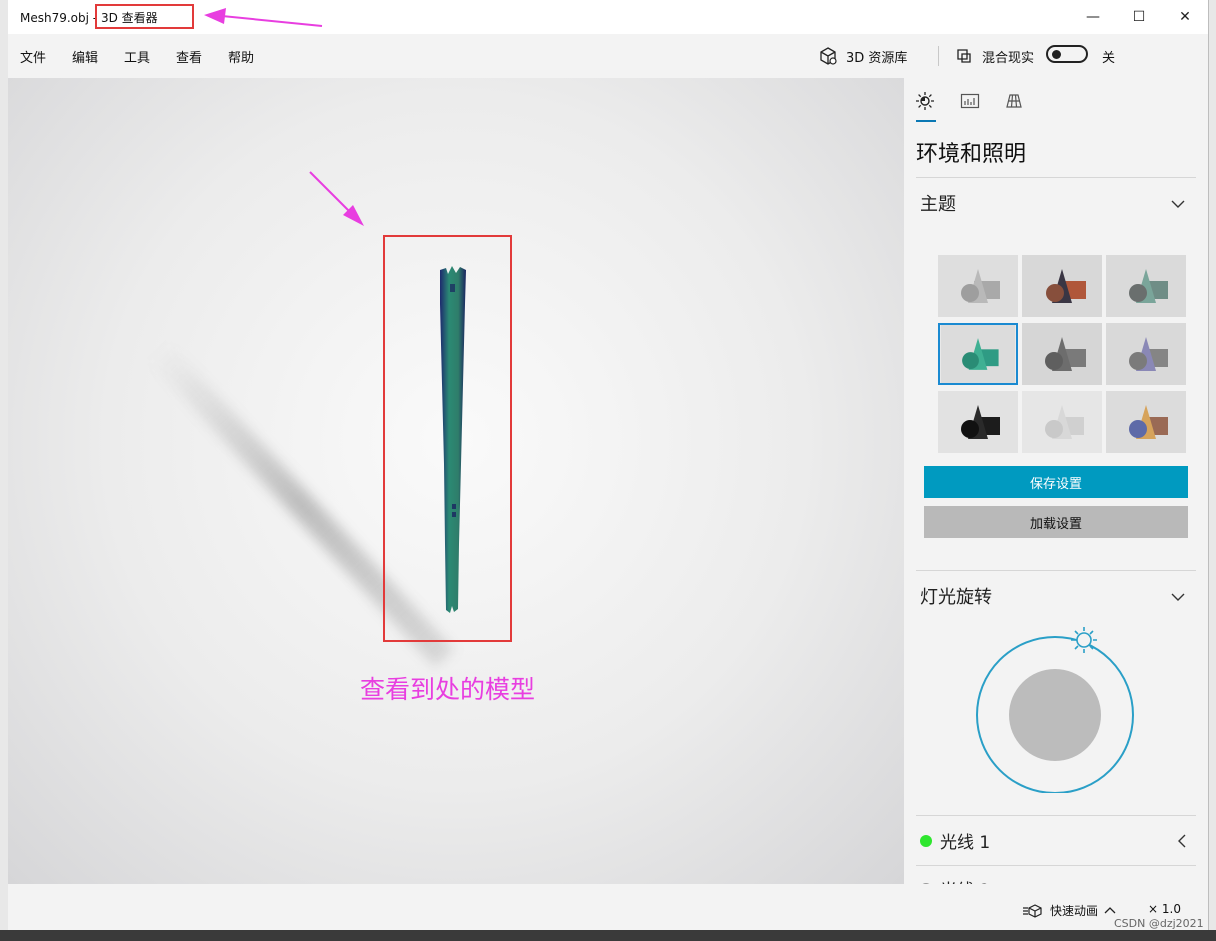 The width and height of the screenshot is (1216, 941). I want to click on mixed-reality-icon, so click(964, 56).